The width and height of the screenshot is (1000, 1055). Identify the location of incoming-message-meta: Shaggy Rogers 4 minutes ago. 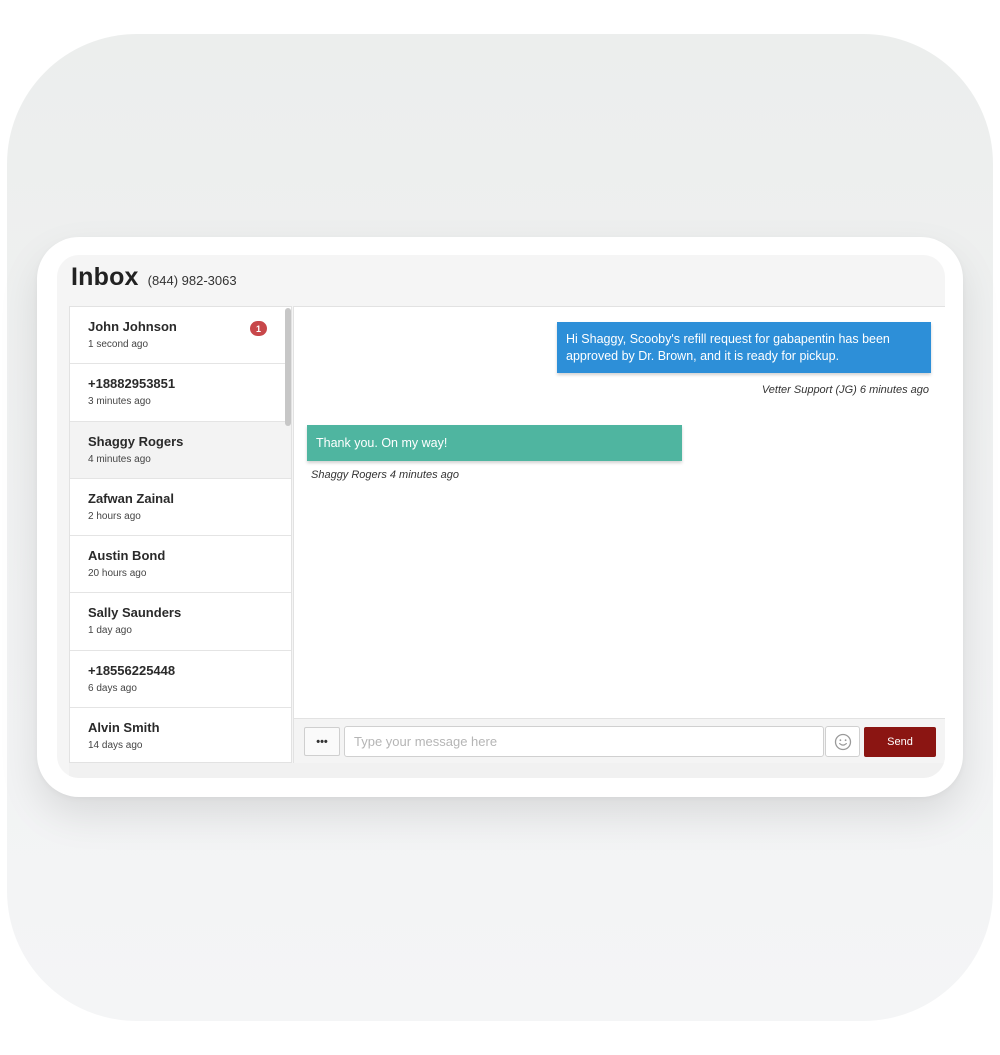
(385, 475).